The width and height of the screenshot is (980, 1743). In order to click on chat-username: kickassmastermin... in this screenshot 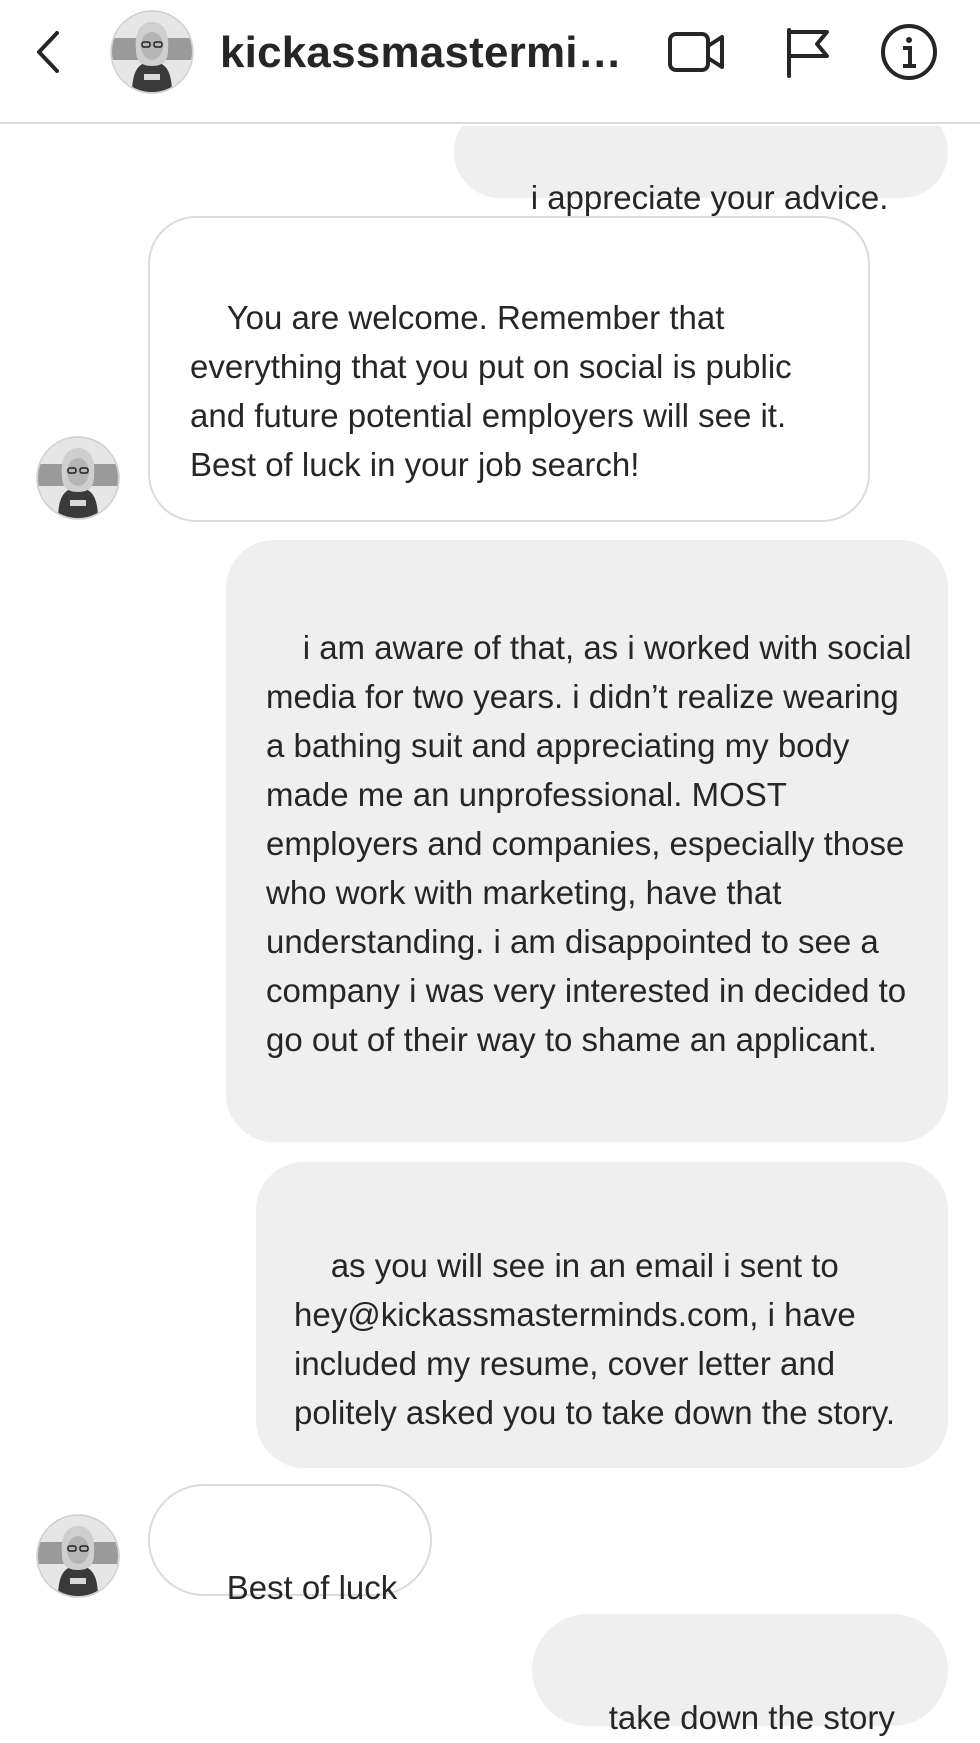, I will do `click(430, 53)`.